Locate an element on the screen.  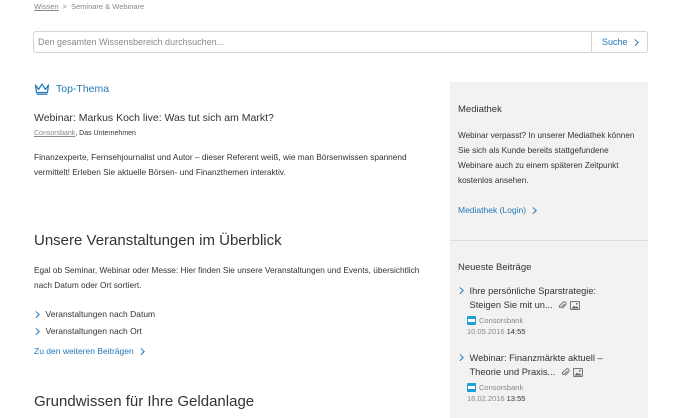
events-link-label: Veranstaltungen nach Datum is located at coordinates (100, 314).